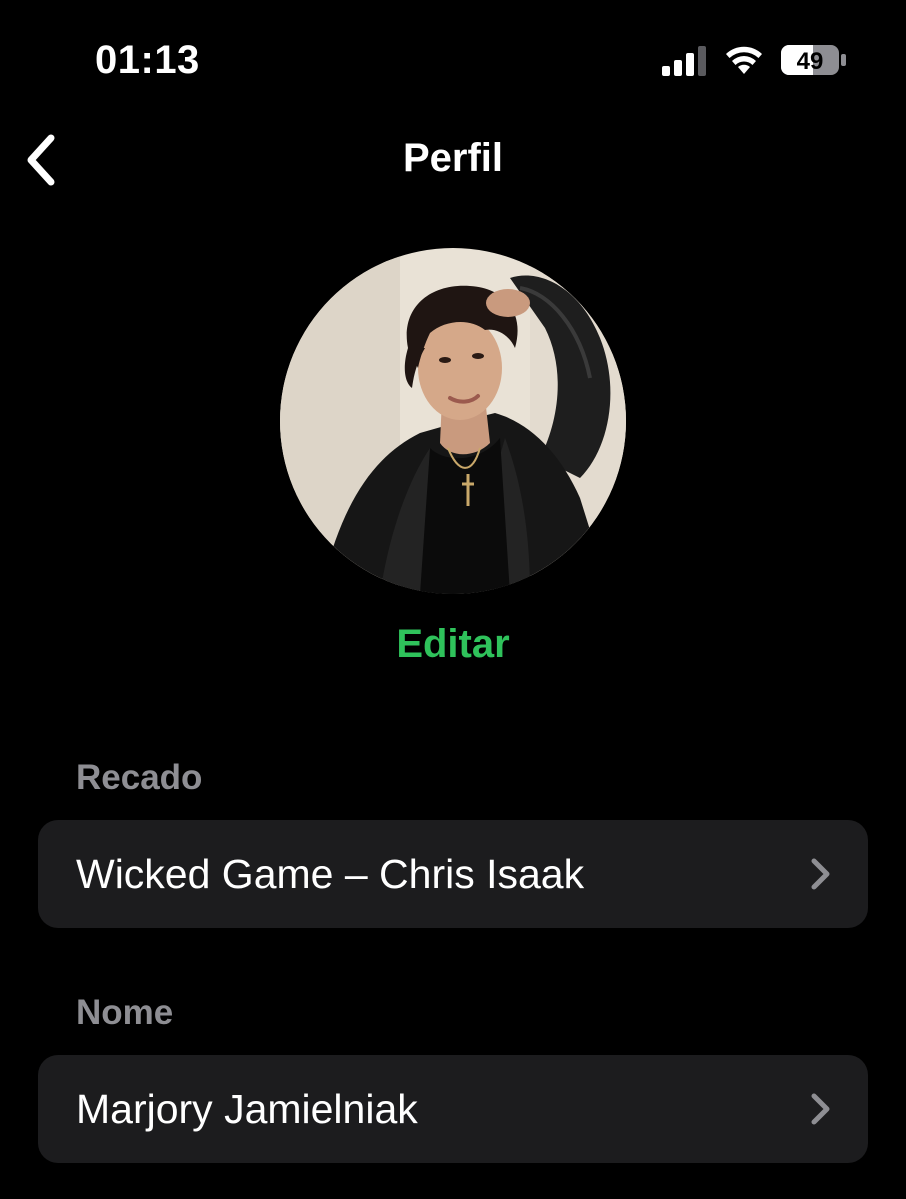 The image size is (906, 1199). I want to click on profile-avatar, so click(453, 421).